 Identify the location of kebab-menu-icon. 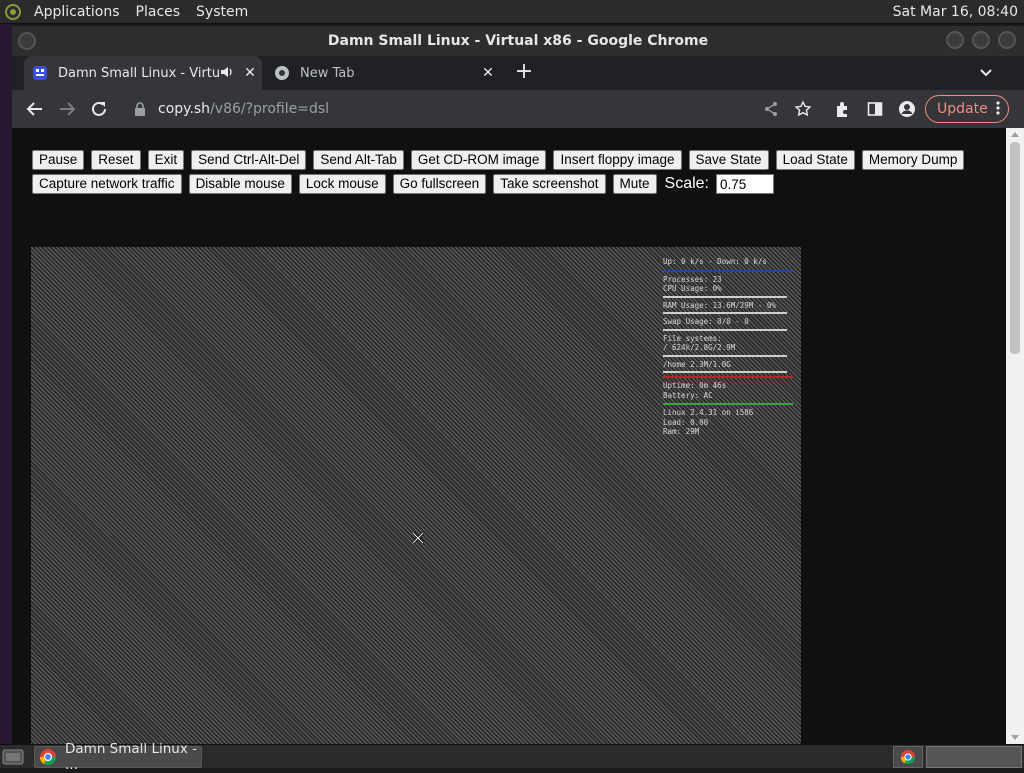
(998, 110).